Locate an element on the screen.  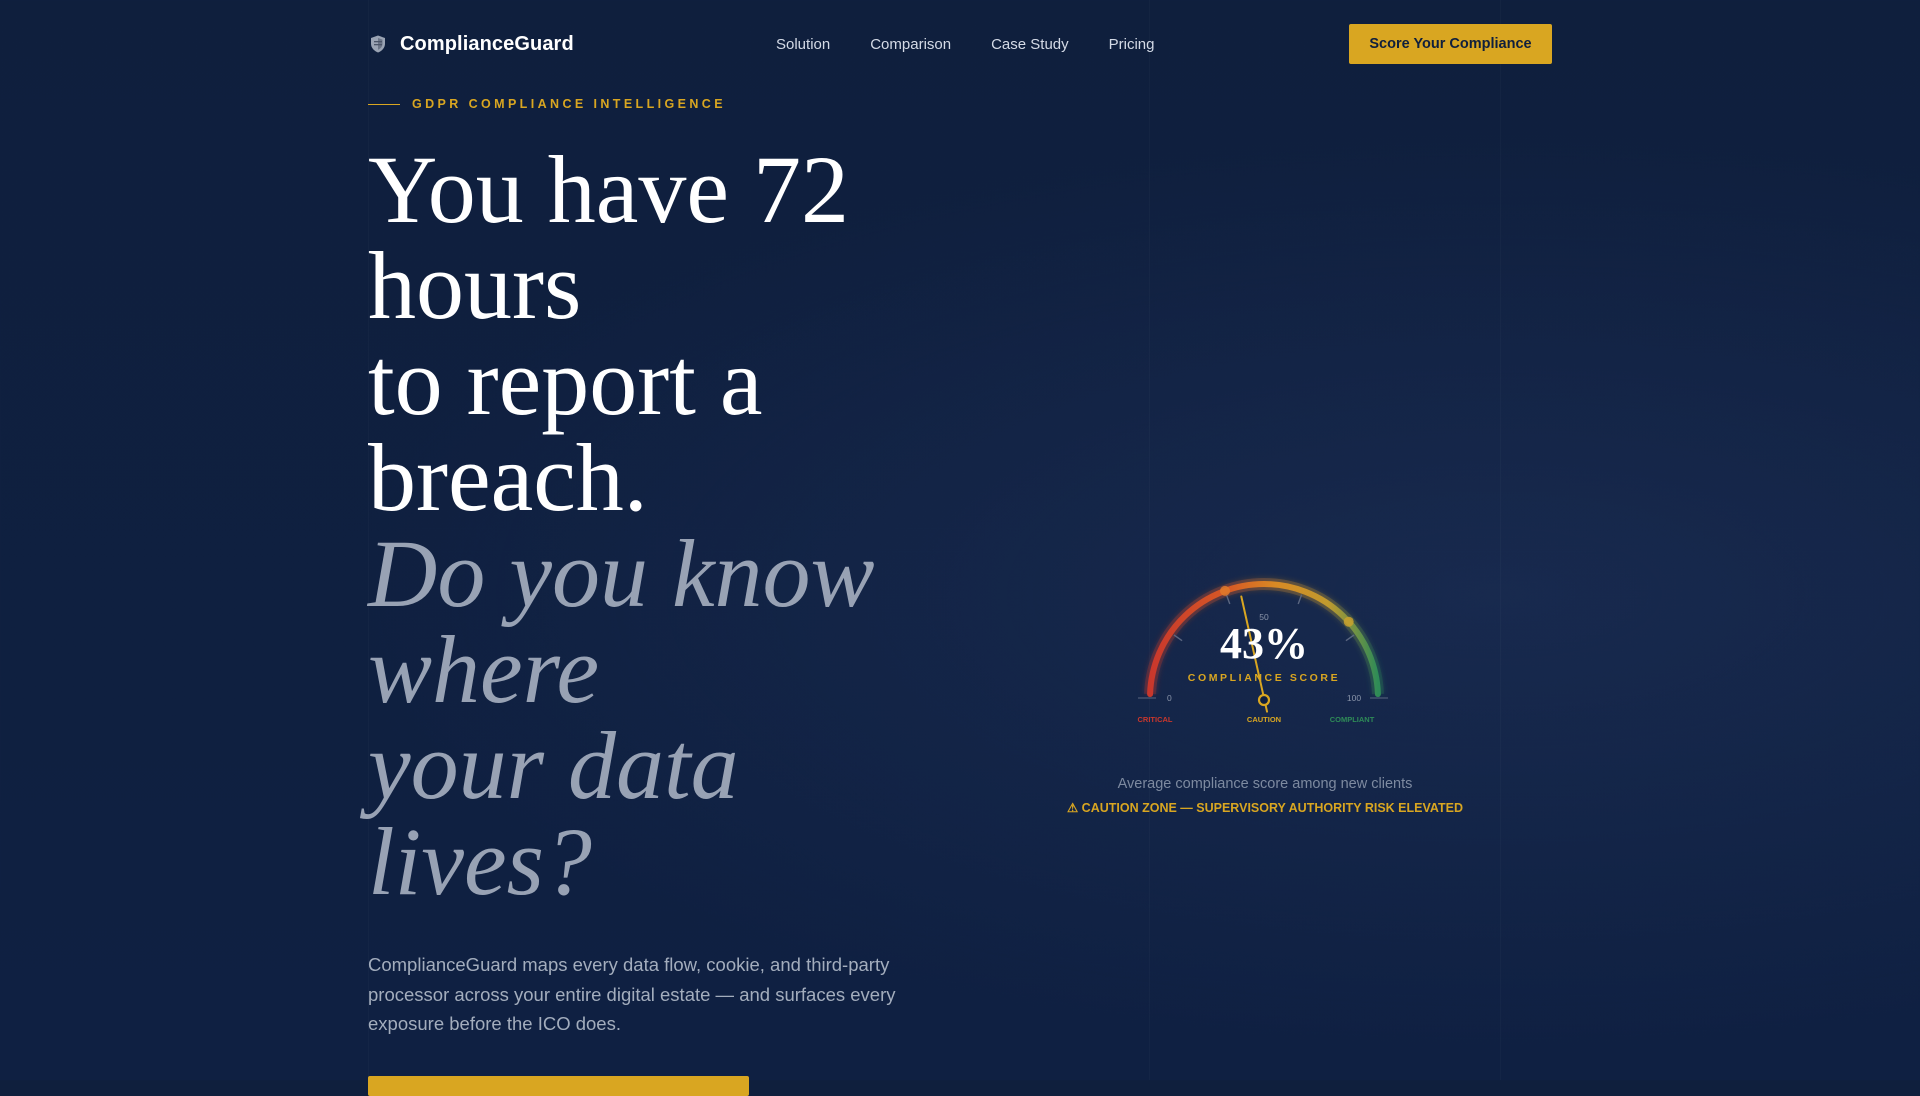
shield-icon is located at coordinates (378, 44).